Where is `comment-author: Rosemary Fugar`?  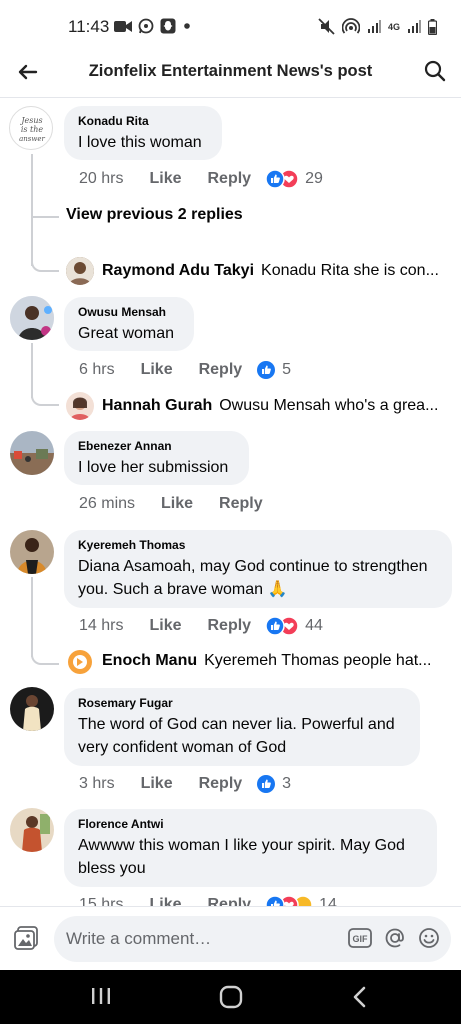
comment-author: Rosemary Fugar is located at coordinates (242, 703).